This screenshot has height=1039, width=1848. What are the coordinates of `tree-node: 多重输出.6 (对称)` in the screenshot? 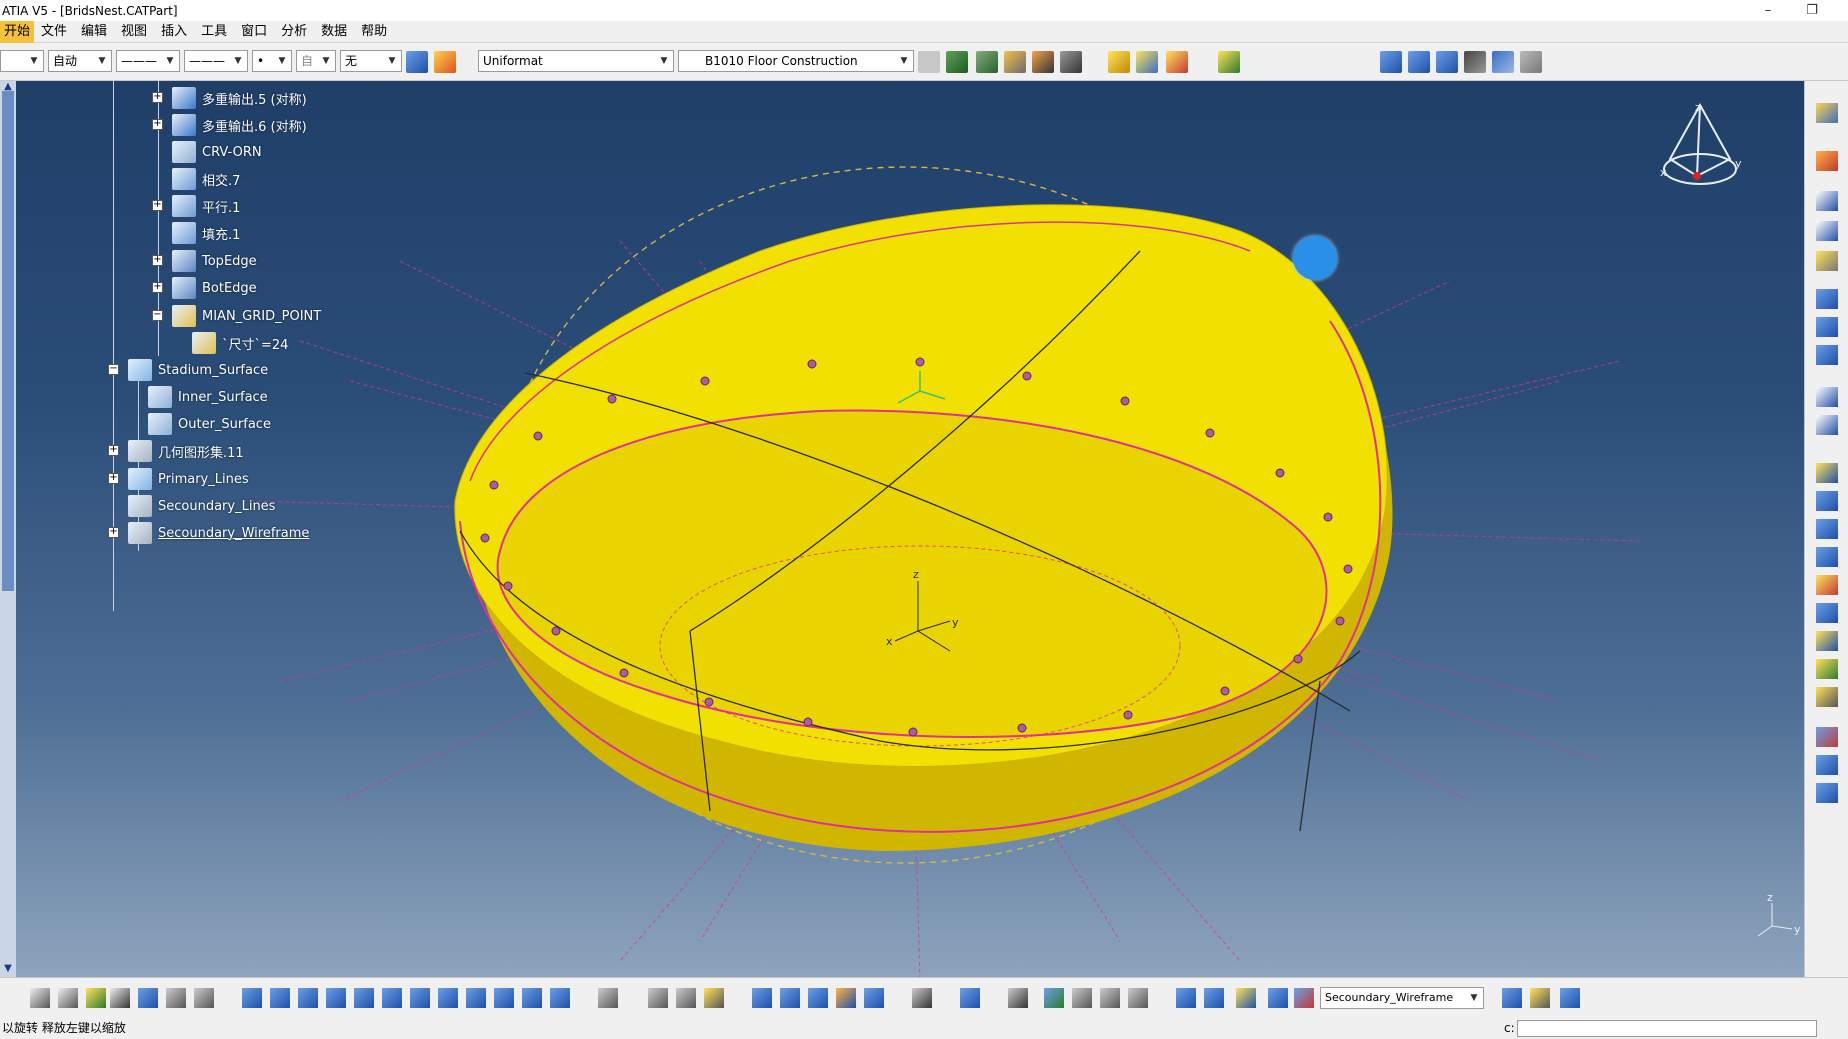 It's located at (239, 125).